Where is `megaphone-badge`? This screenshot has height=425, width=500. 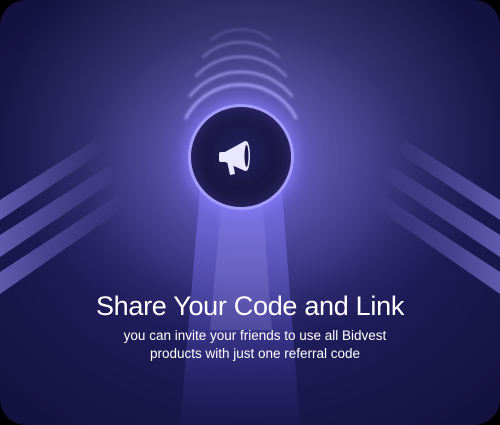
megaphone-badge is located at coordinates (241, 157).